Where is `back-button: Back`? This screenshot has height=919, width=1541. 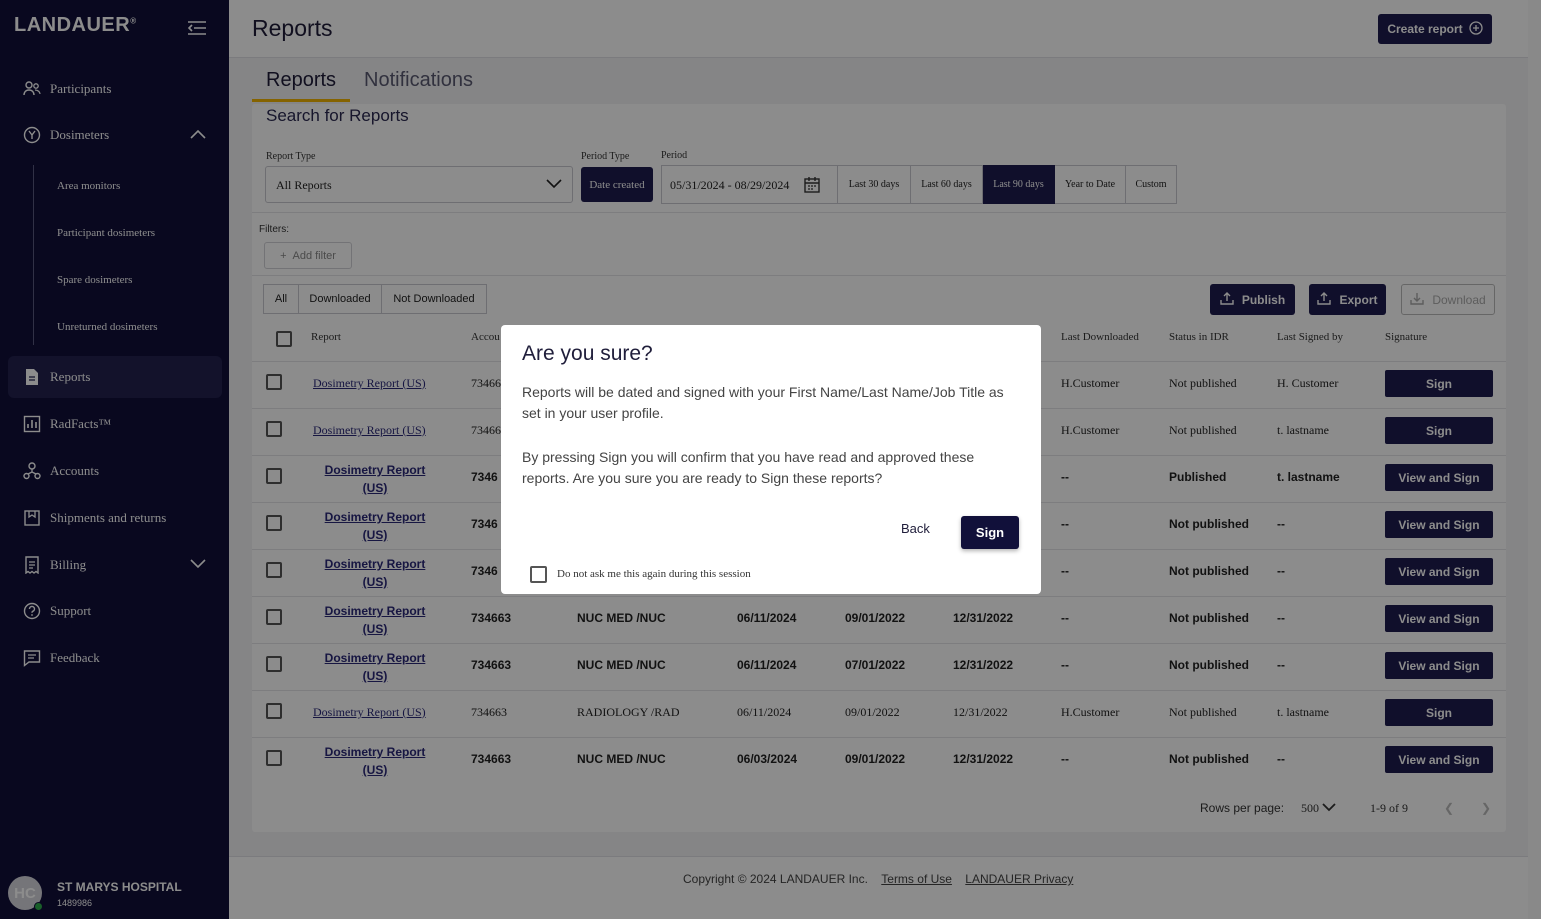
back-button: Back is located at coordinates (915, 528).